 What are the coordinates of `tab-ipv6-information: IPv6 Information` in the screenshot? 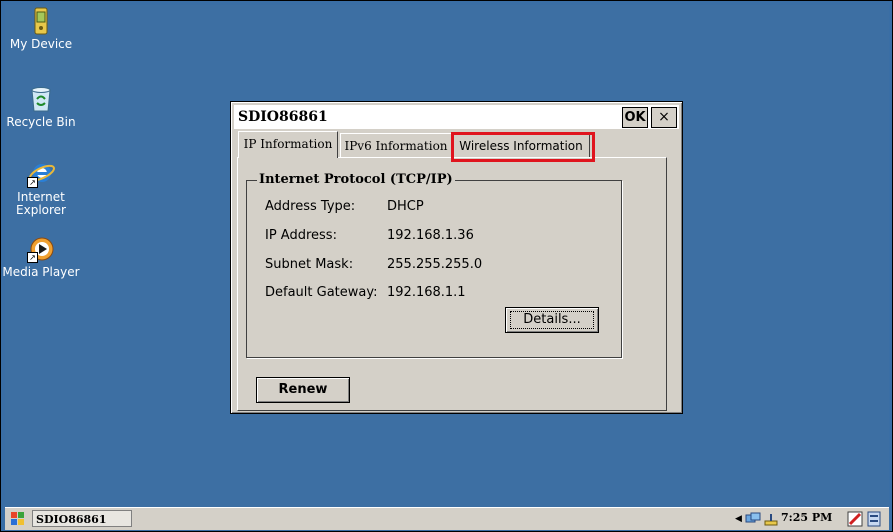 It's located at (396, 145).